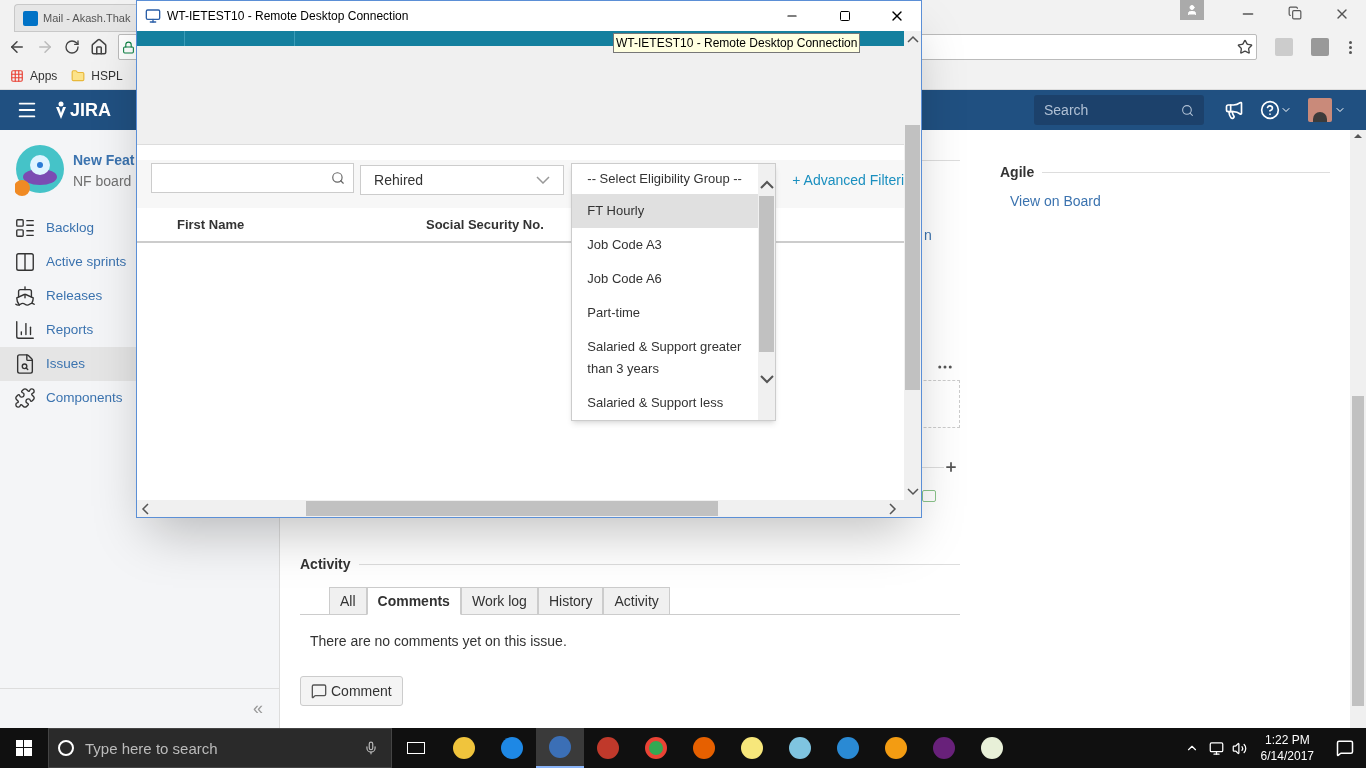  I want to click on empty-message: There are no comments yet on this issue., so click(439, 641).